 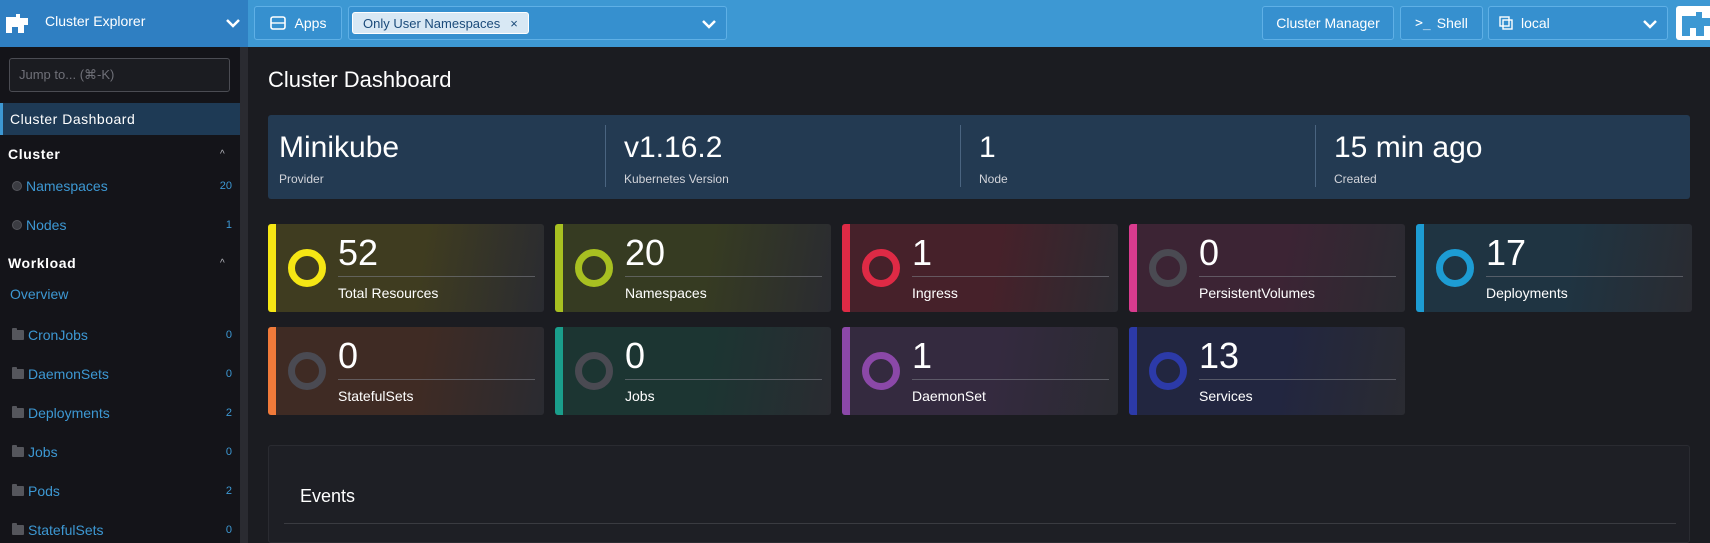 I want to click on sidebar-item-label: Cluster Dashboard, so click(x=73, y=119).